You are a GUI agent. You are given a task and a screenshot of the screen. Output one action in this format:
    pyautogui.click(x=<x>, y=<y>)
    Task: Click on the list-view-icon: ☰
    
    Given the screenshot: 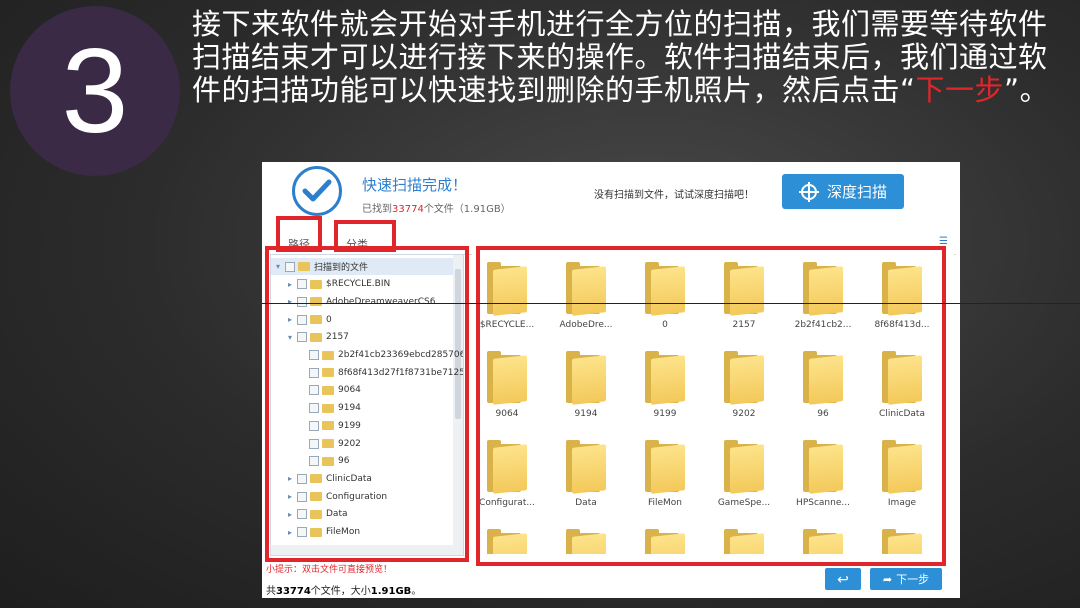 What is the action you would take?
    pyautogui.click(x=943, y=241)
    